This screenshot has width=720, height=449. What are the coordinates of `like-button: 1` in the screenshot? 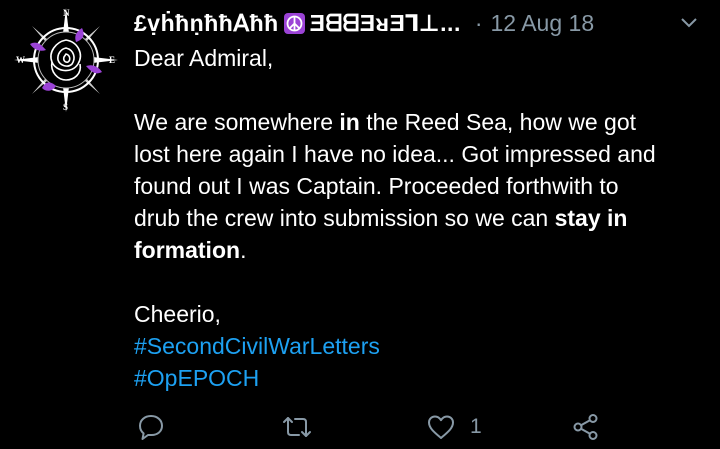 It's located at (454, 427).